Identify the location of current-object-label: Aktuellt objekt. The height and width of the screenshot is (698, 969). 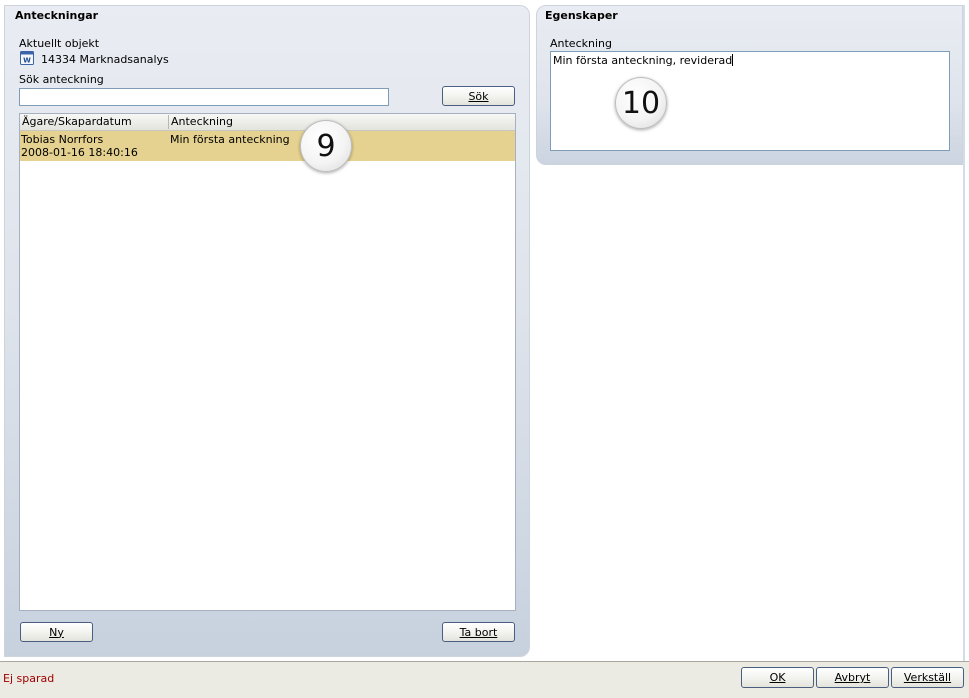
(59, 43).